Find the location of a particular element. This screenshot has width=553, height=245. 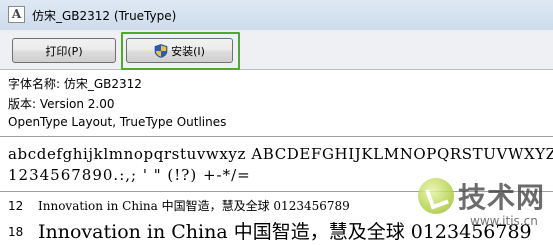

watermark-text: 技术网 is located at coordinates (502, 197).